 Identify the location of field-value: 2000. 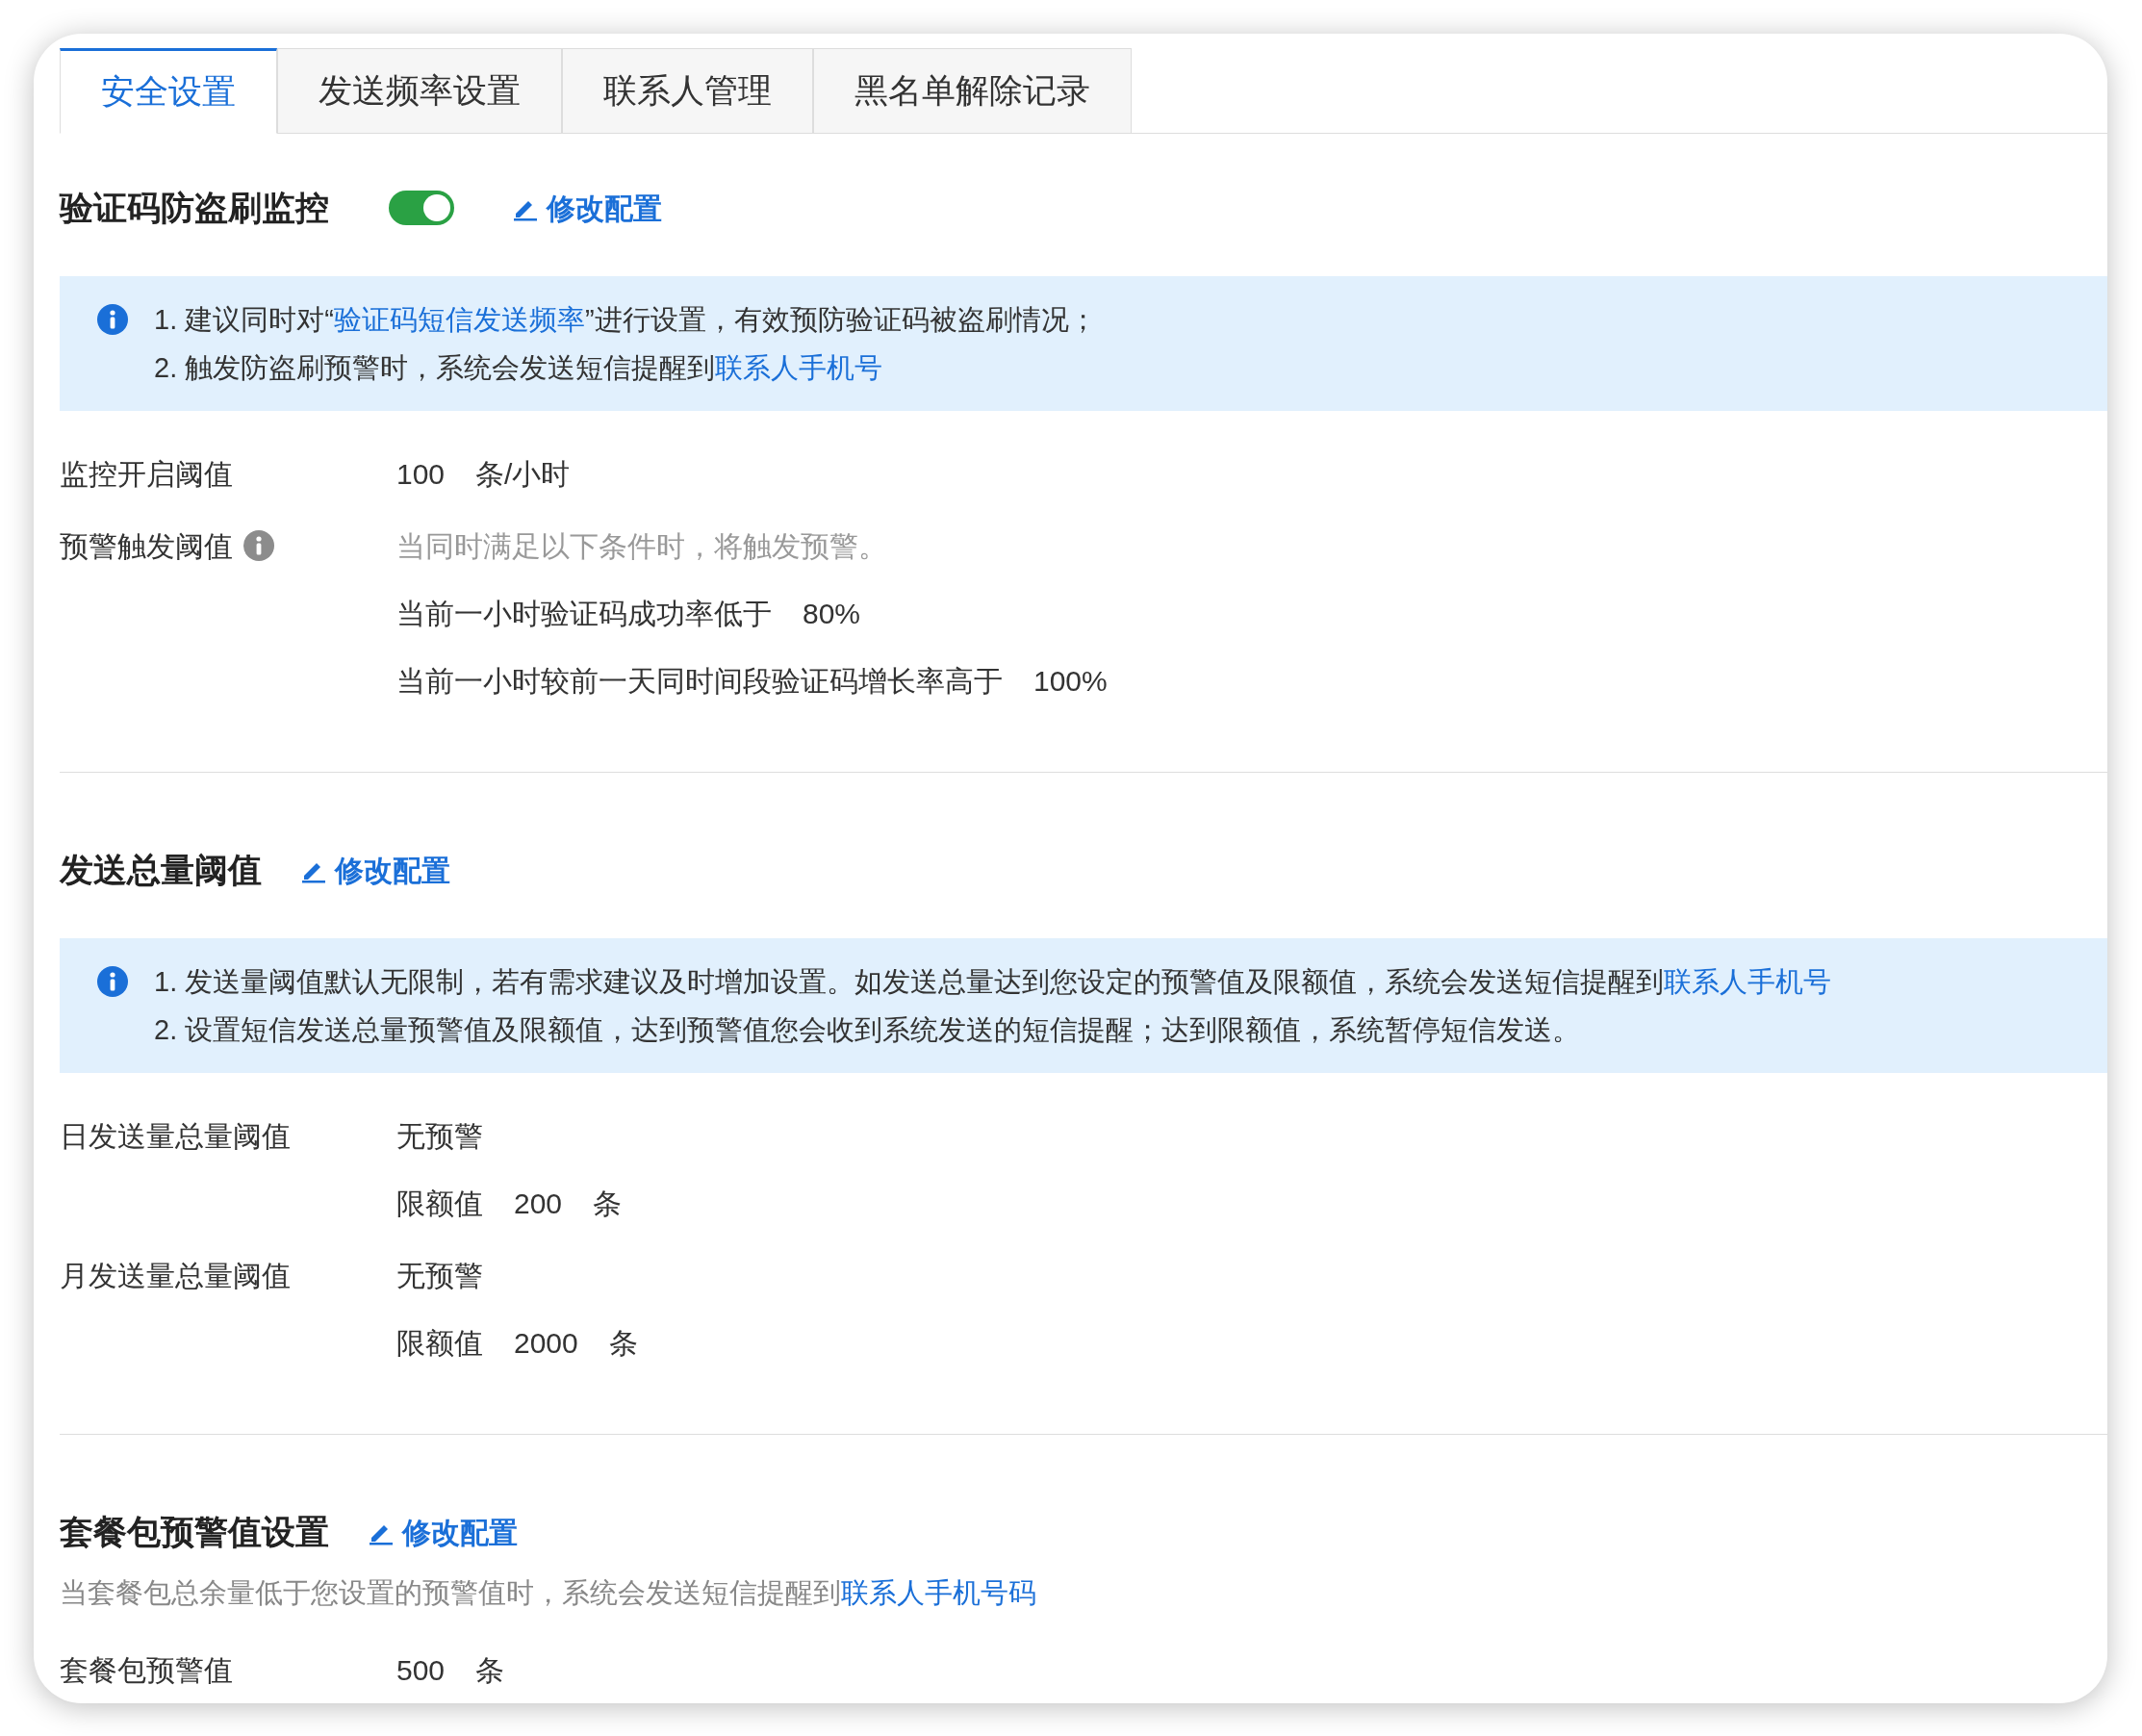
(546, 1343).